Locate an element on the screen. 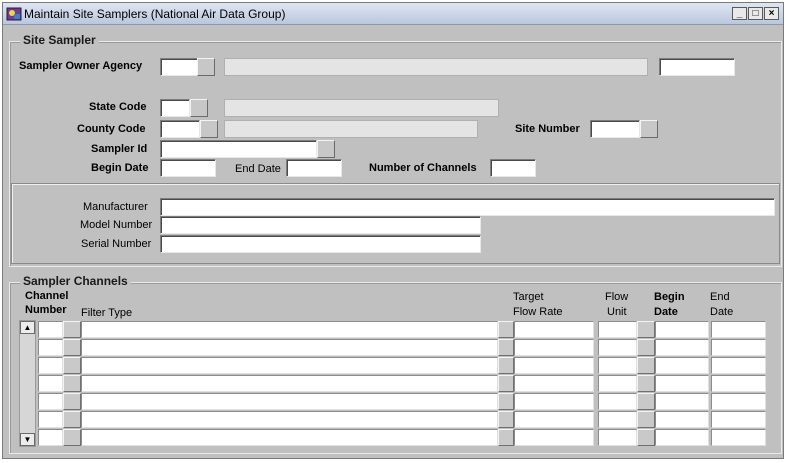 The height and width of the screenshot is (463, 788). end-date-field is located at coordinates (314, 168).